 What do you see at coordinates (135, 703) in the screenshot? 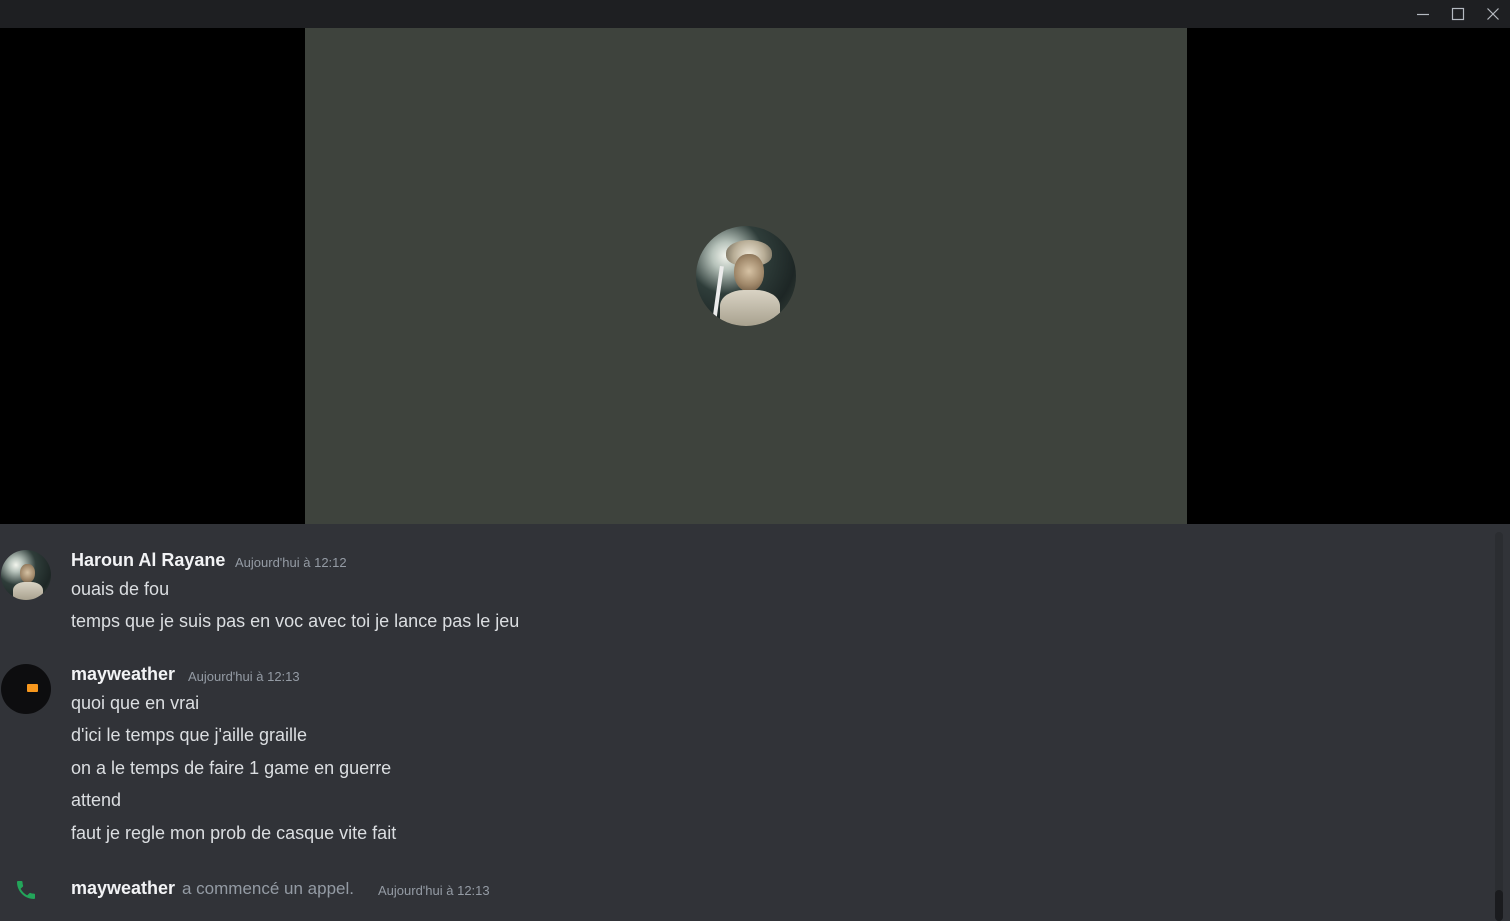
I see `message-line: quoi que en vrai` at bounding box center [135, 703].